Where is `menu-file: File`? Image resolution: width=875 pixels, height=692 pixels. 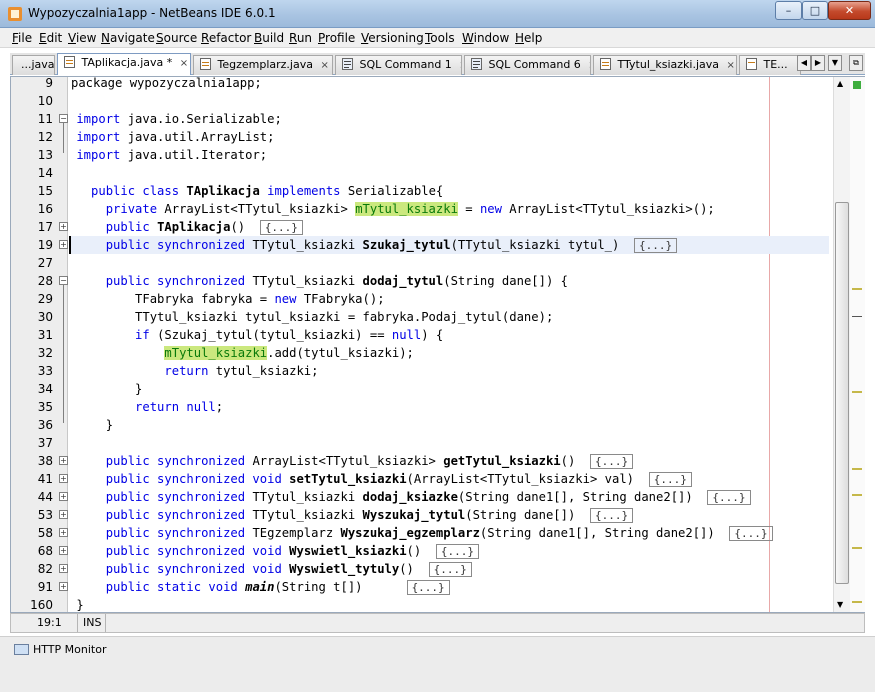 menu-file: File is located at coordinates (22, 38).